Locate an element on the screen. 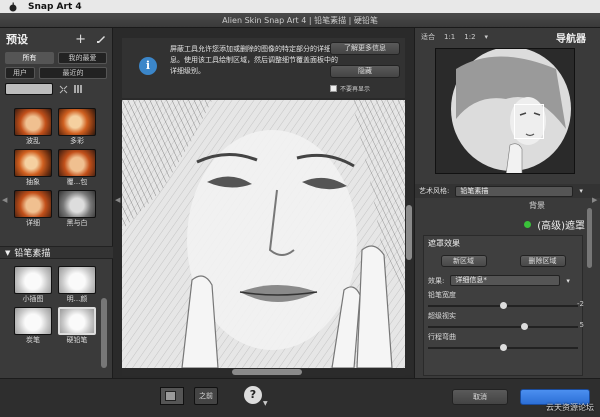 The width and height of the screenshot is (600, 417). navigator-title: 导航器 is located at coordinates (571, 39).